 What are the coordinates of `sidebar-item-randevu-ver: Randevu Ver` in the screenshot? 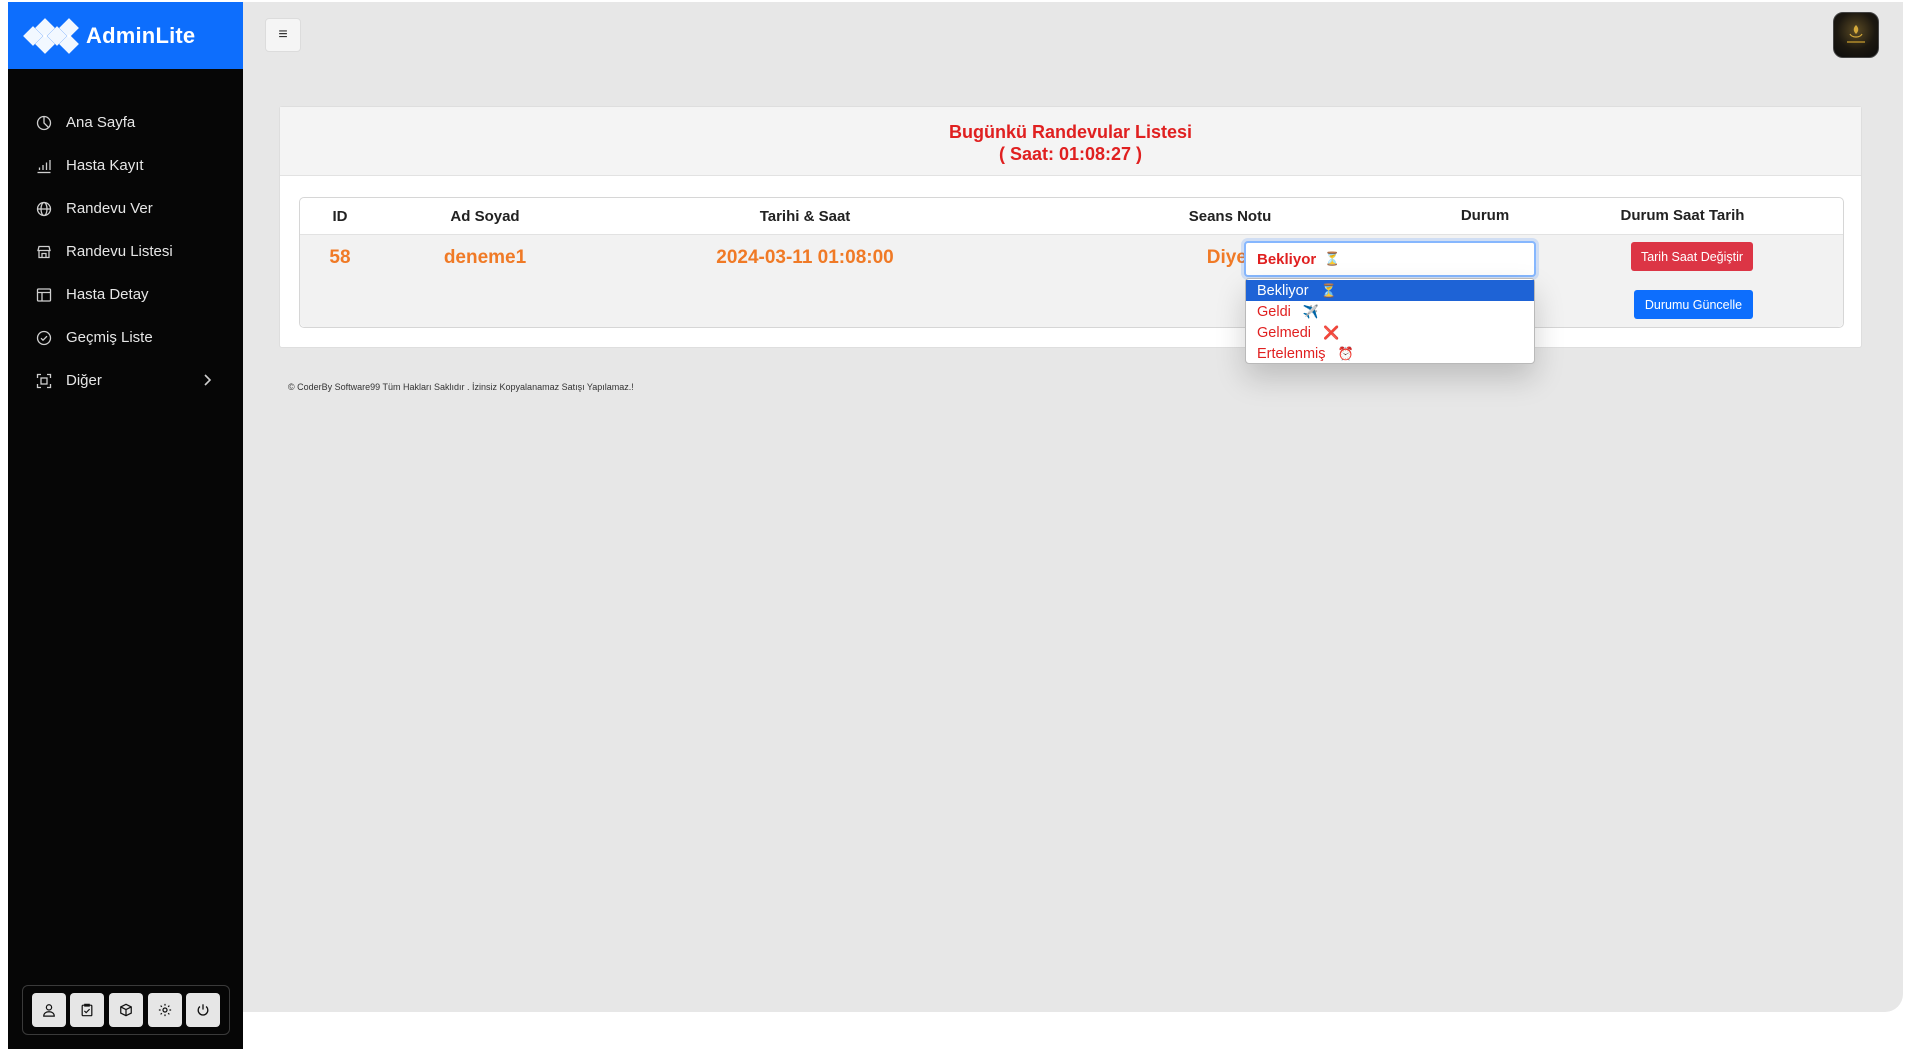 It's located at (125, 208).